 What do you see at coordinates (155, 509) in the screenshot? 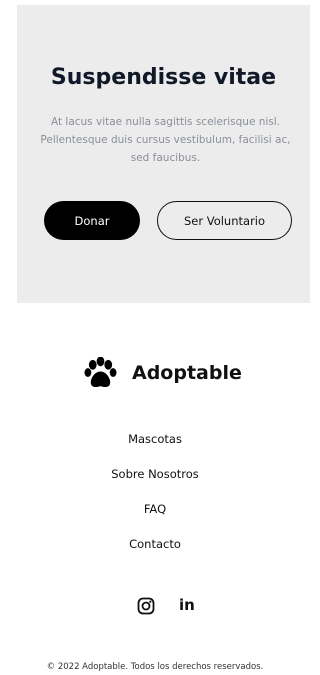
I see `nav-item-faq: FAQ` at bounding box center [155, 509].